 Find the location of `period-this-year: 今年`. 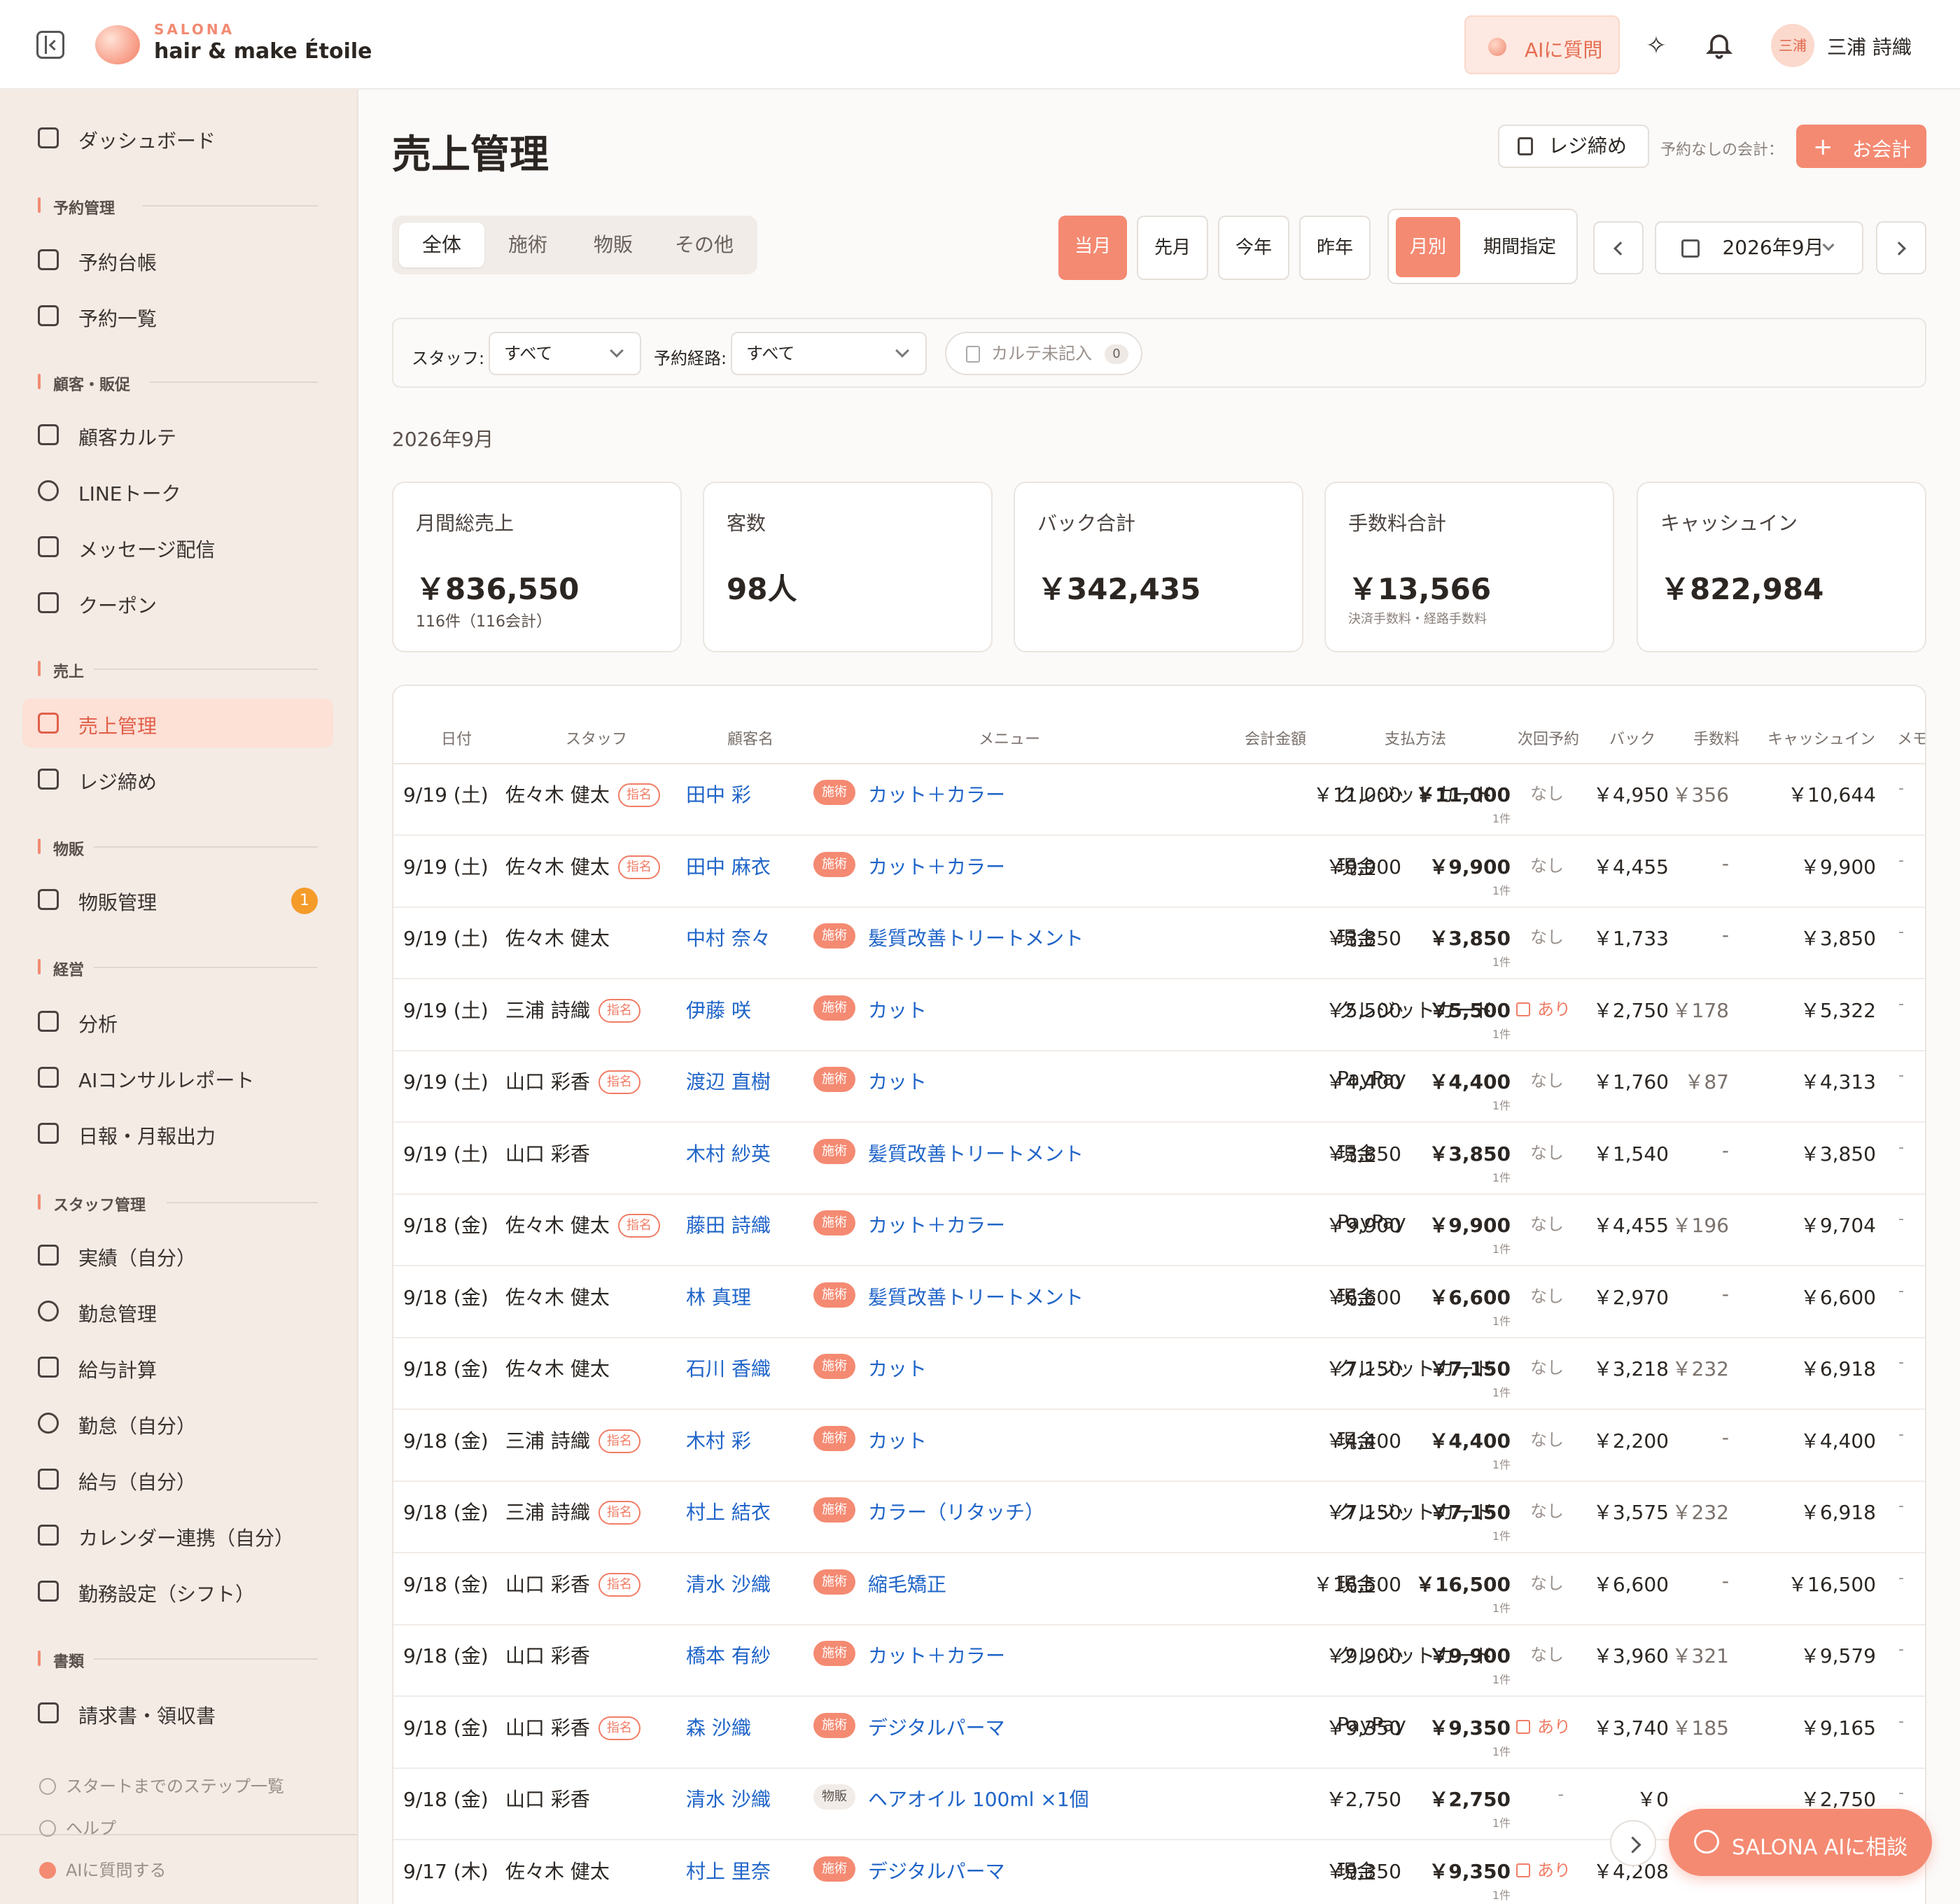

period-this-year: 今年 is located at coordinates (1253, 248).